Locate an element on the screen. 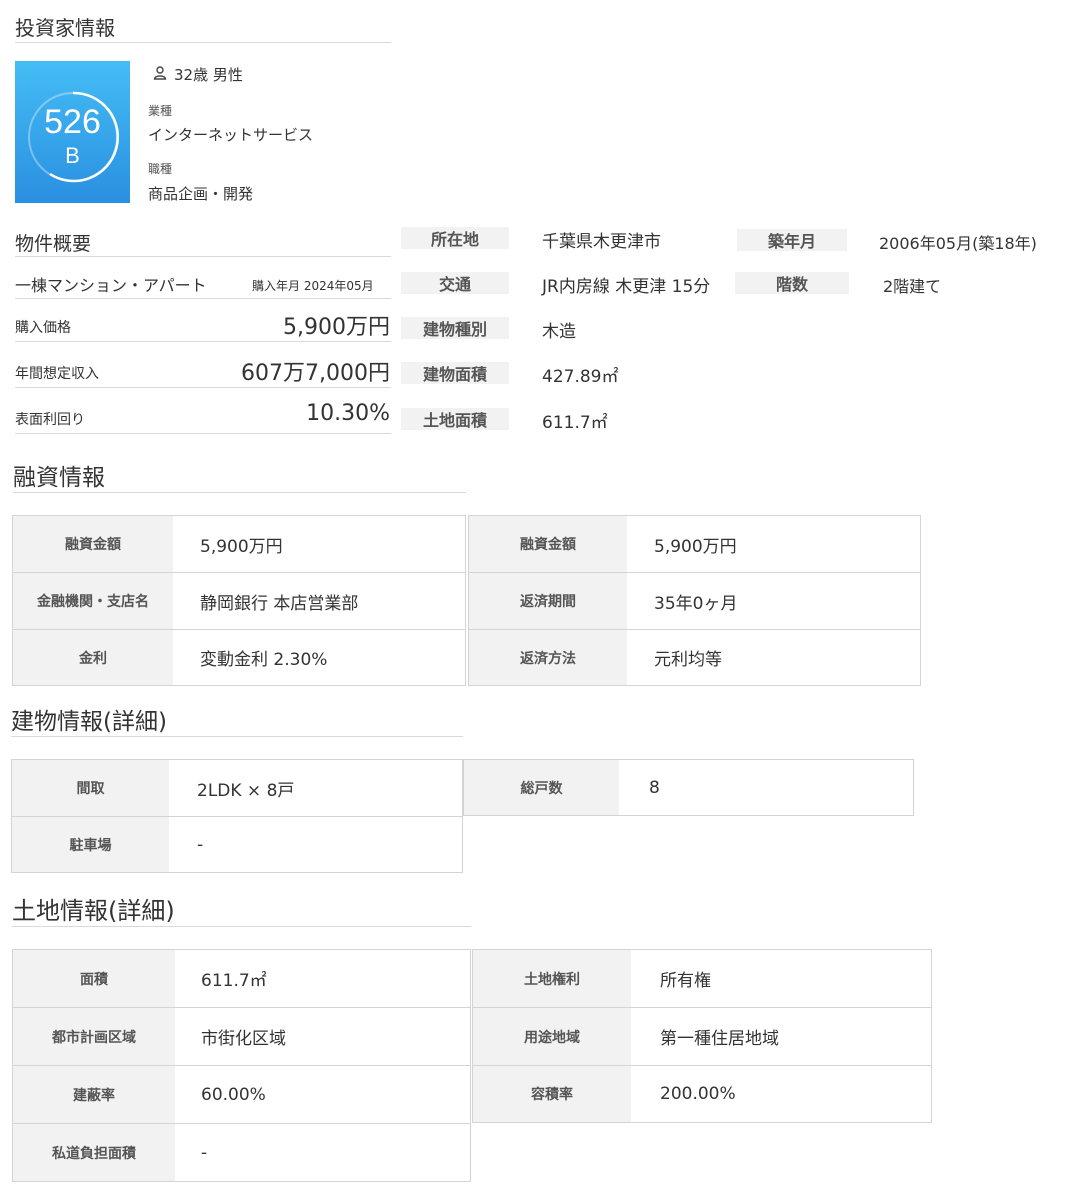 The height and width of the screenshot is (1200, 1067). structure-value: 木造 is located at coordinates (559, 332).